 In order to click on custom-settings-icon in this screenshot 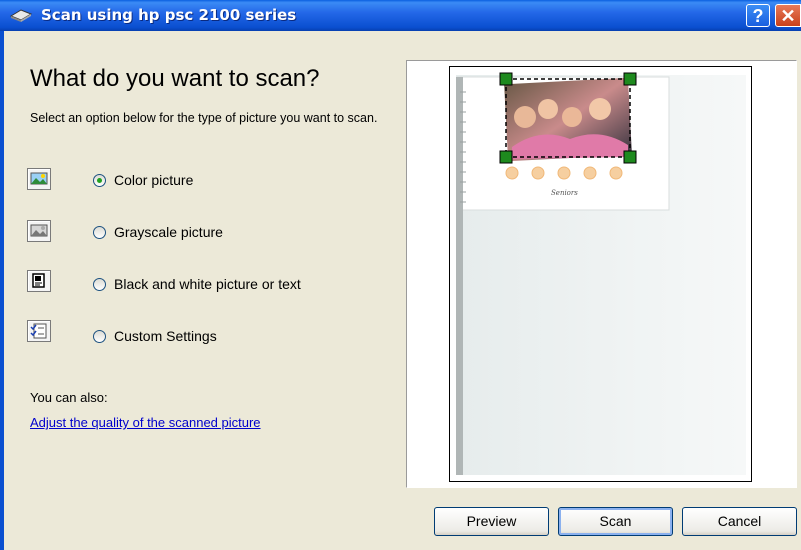, I will do `click(39, 331)`.